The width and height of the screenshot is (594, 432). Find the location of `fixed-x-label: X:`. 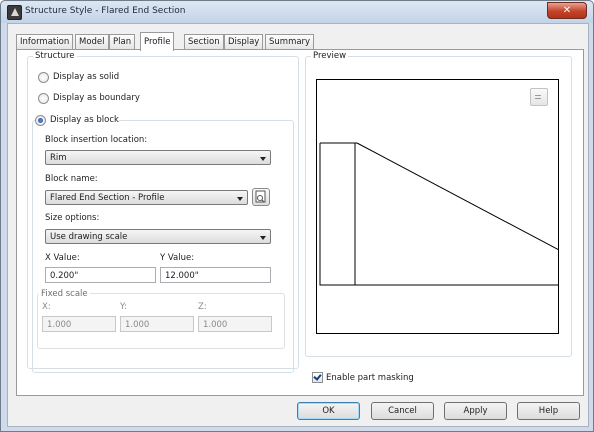

fixed-x-label: X: is located at coordinates (46, 306).